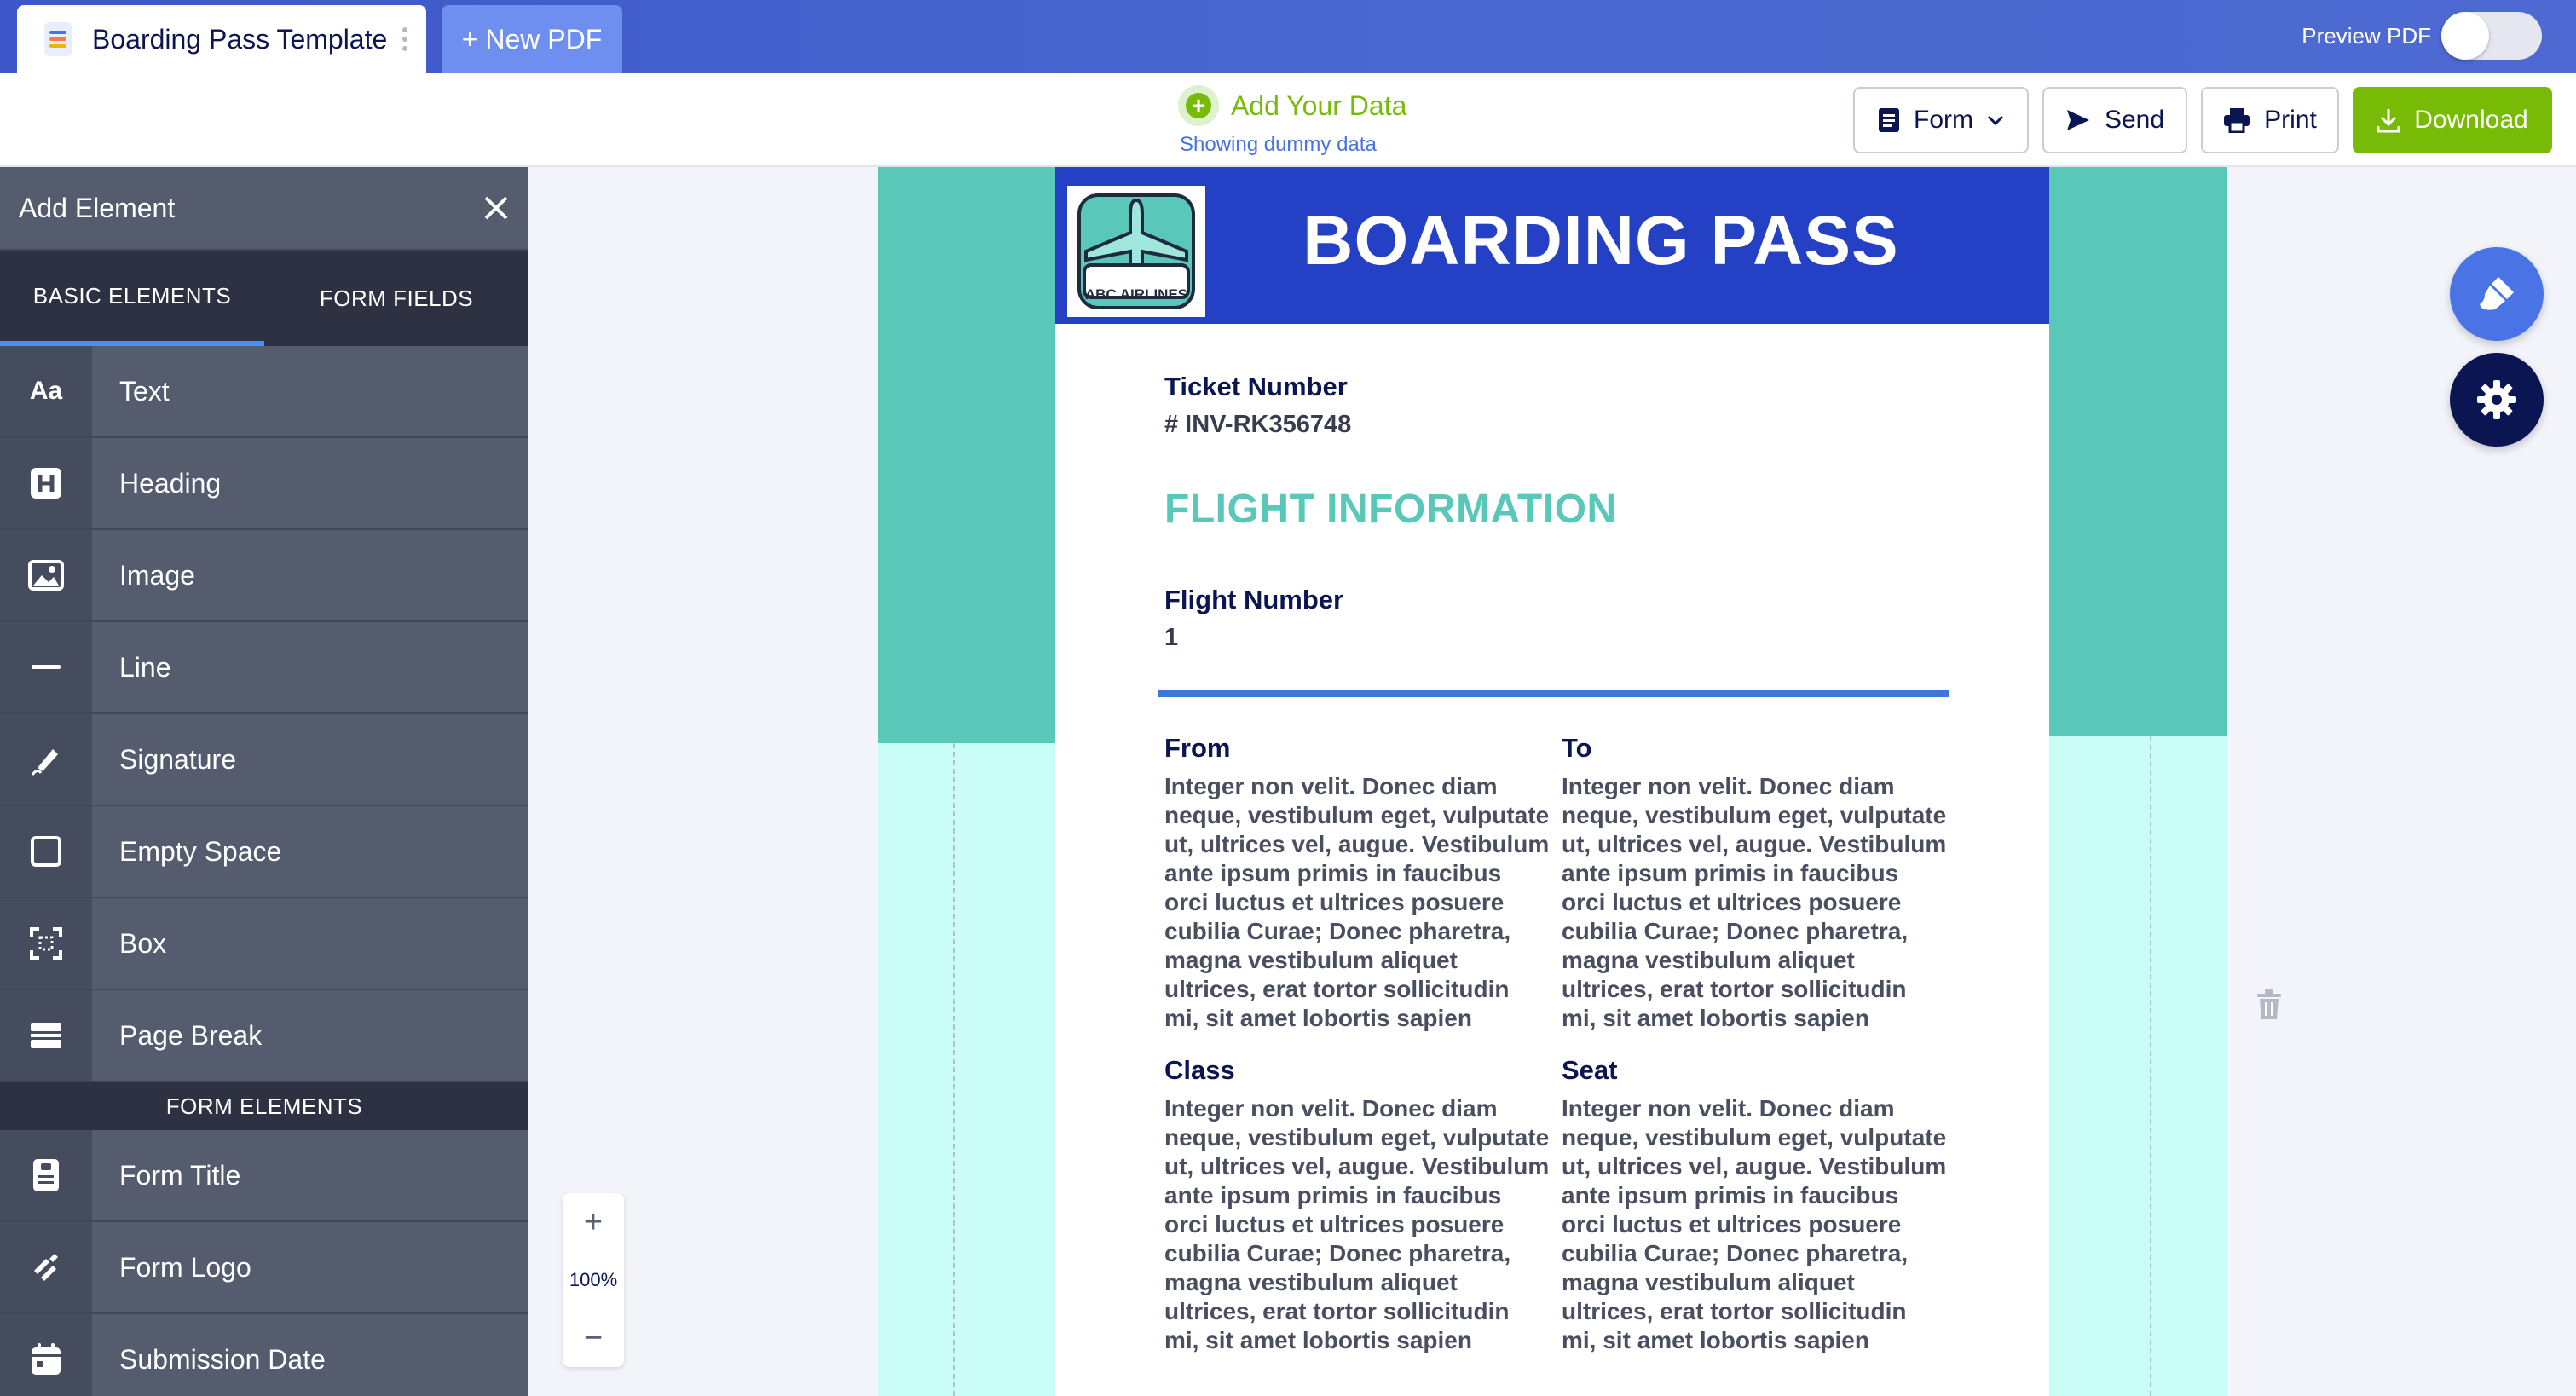  I want to click on calendar-icon, so click(46, 1355).